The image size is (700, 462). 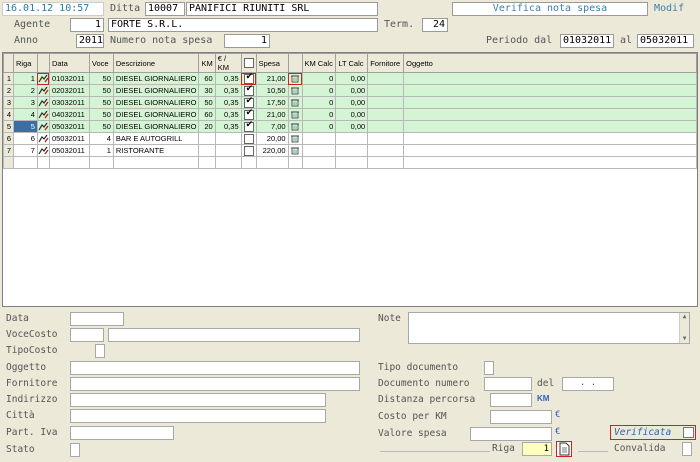 What do you see at coordinates (521, 417) in the screenshot?
I see `costokm-field` at bounding box center [521, 417].